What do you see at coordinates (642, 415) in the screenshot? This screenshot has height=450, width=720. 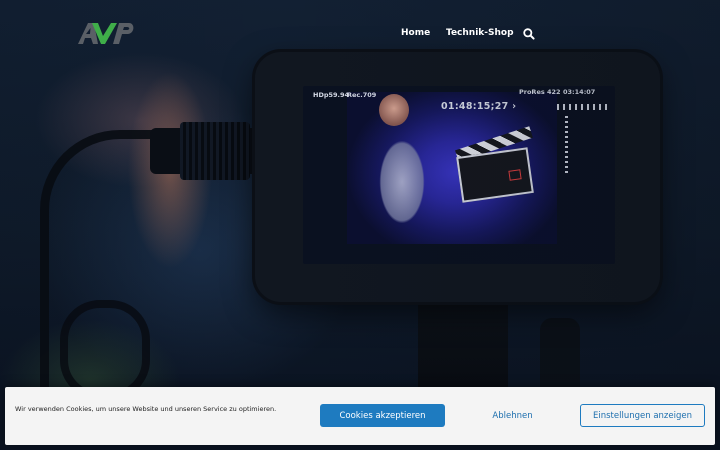 I see `cookie-settings-button: Einstellungen anzeigen` at bounding box center [642, 415].